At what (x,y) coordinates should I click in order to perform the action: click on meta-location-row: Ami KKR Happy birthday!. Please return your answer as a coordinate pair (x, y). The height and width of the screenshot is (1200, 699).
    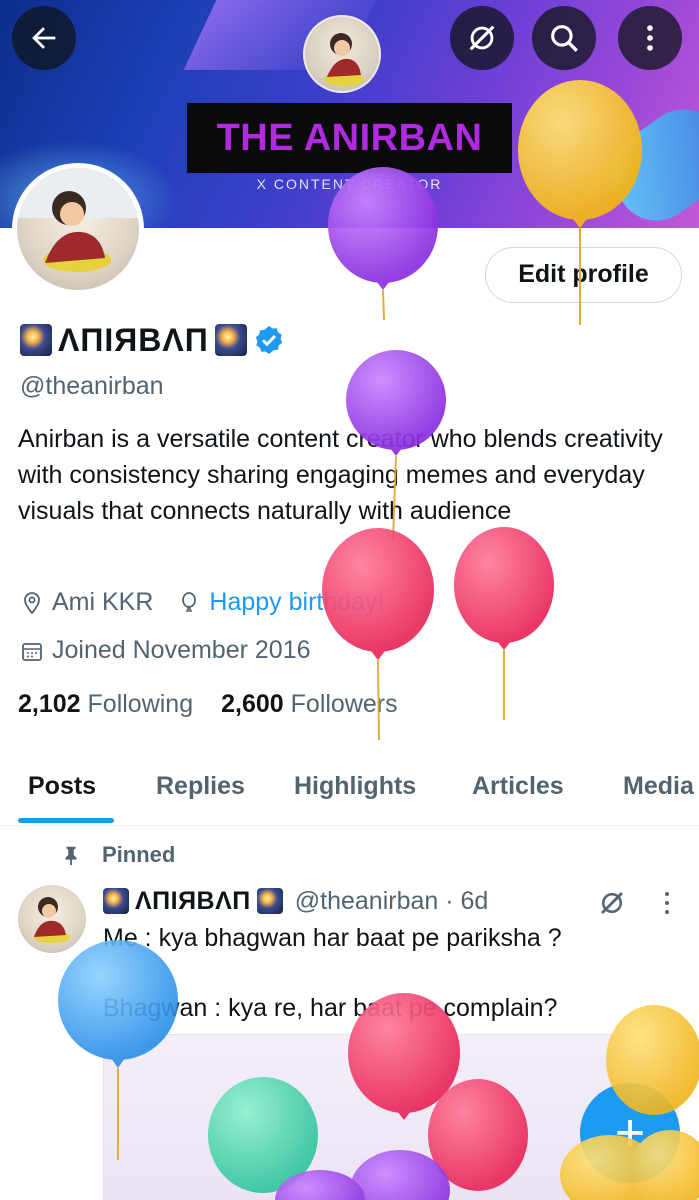
    Looking at the image, I should click on (202, 602).